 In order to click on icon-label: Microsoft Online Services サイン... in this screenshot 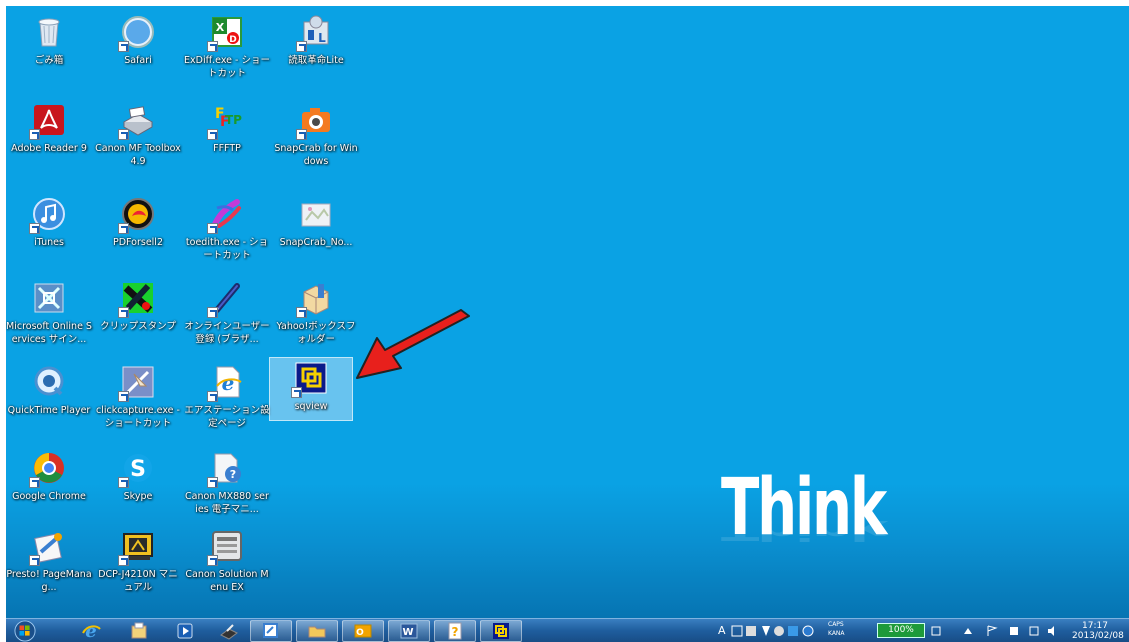, I will do `click(49, 333)`.